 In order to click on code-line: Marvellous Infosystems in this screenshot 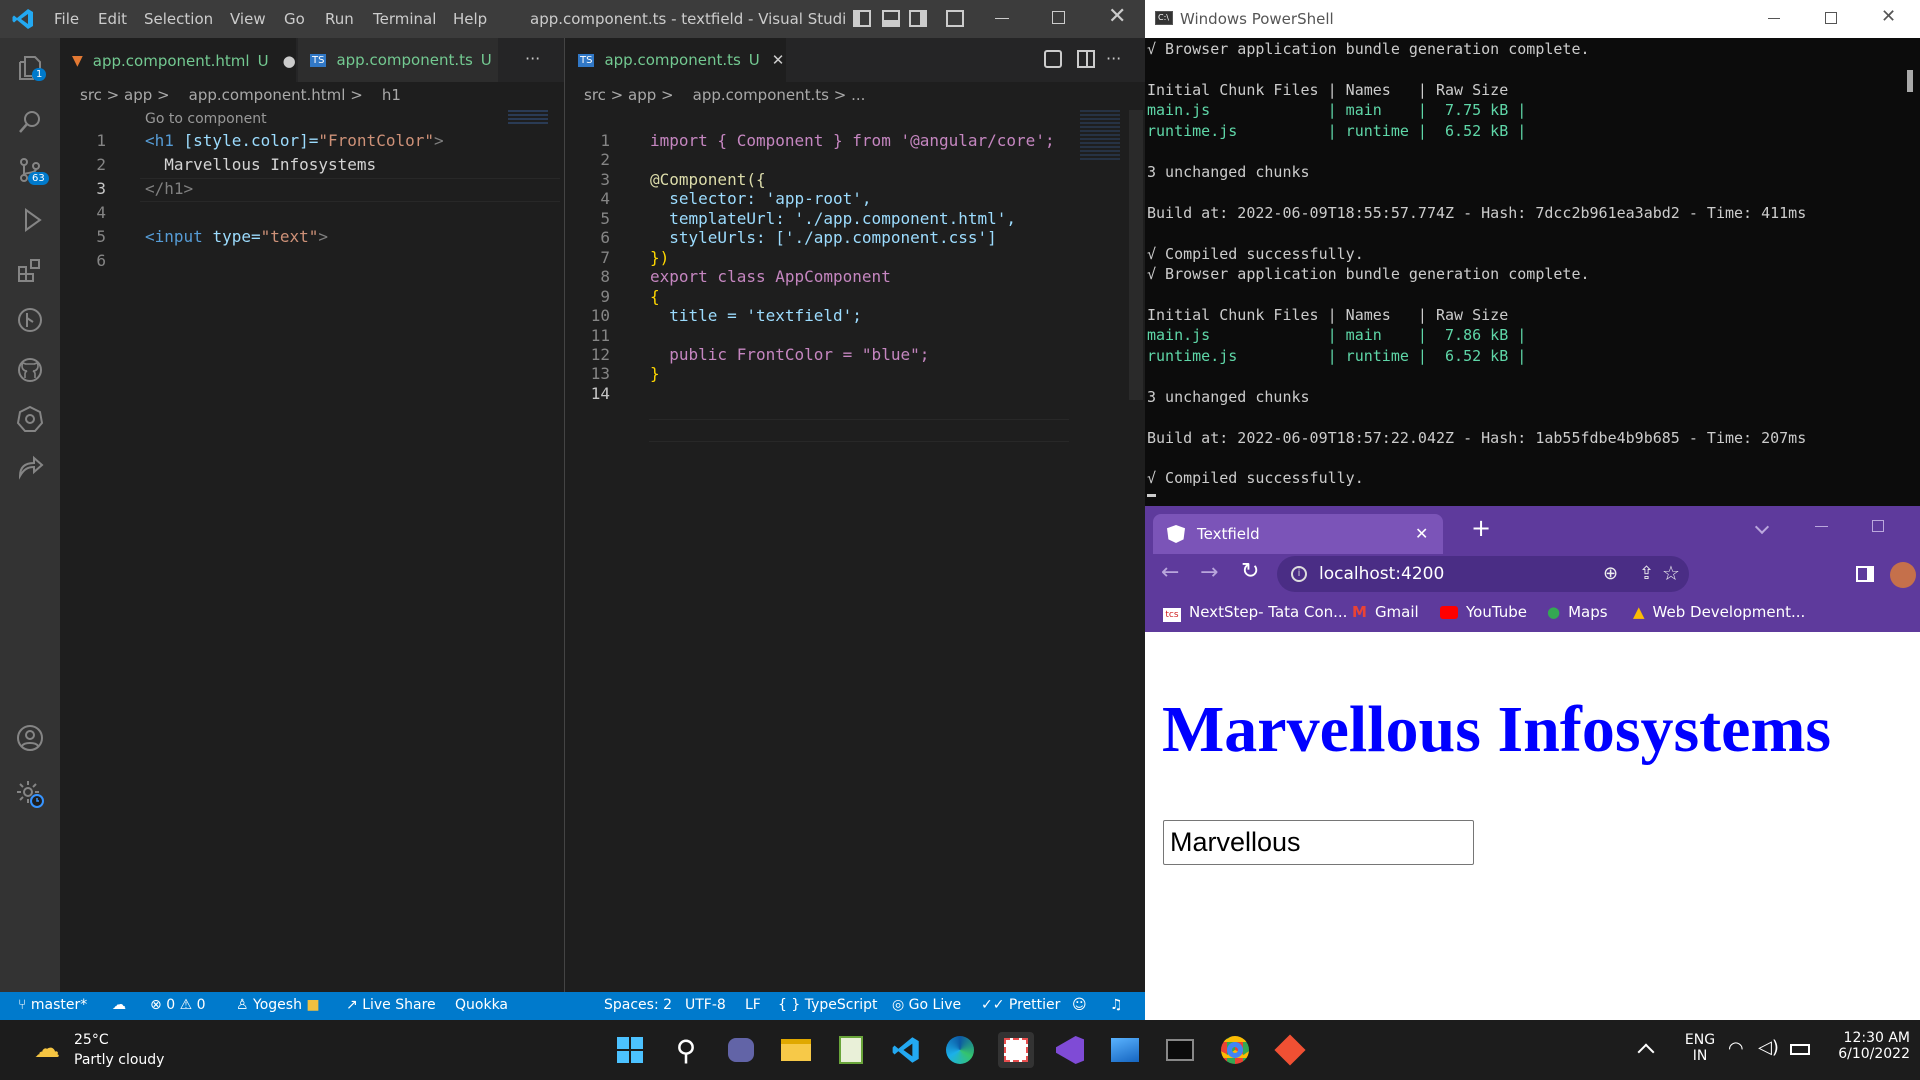, I will do `click(260, 164)`.